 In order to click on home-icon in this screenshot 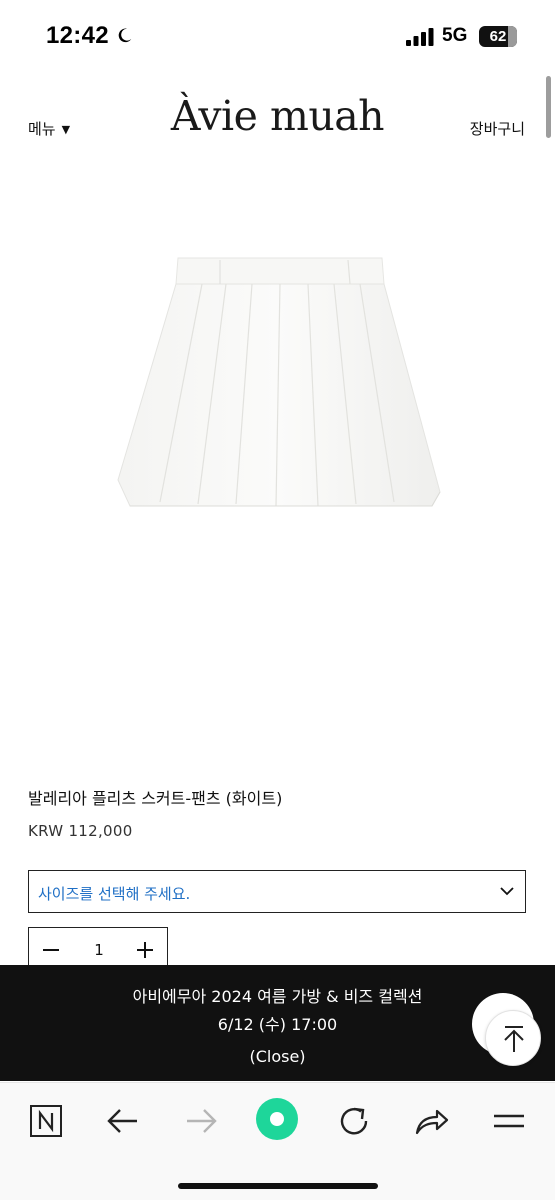, I will do `click(277, 1119)`.